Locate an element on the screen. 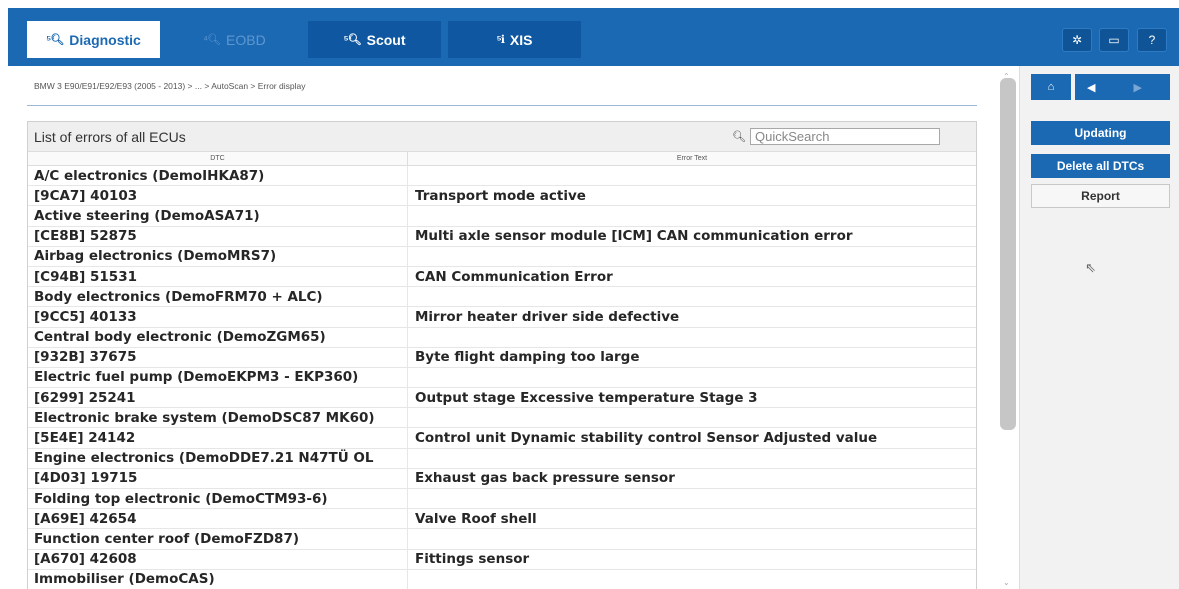 This screenshot has height=589, width=1179. vertical-scrollbar: ⌃ ⌄ is located at coordinates (1008, 330).